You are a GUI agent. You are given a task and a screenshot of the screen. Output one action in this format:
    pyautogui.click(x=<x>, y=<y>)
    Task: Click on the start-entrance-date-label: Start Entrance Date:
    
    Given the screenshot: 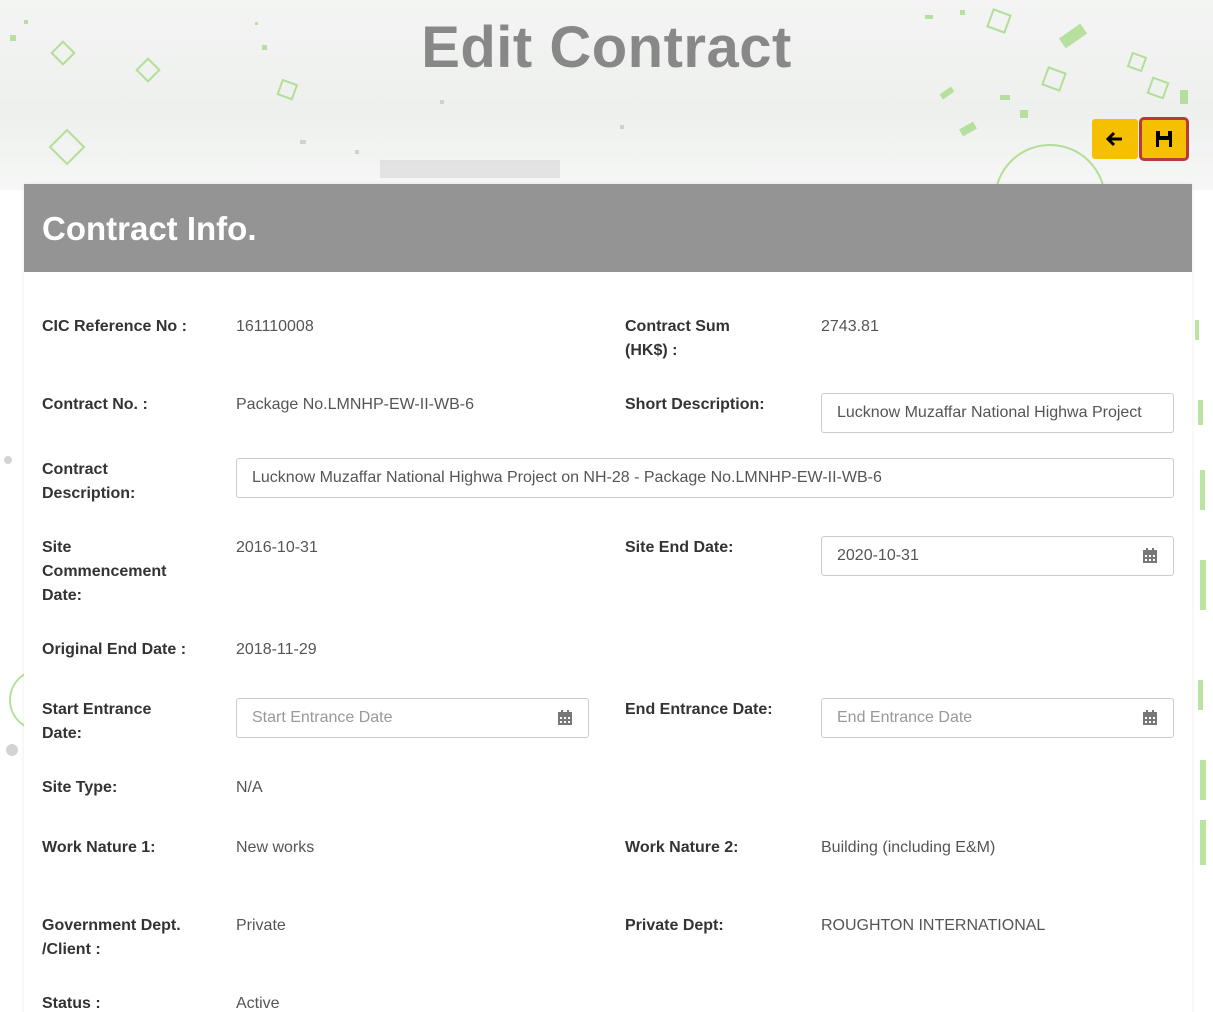 What is the action you would take?
    pyautogui.click(x=97, y=721)
    